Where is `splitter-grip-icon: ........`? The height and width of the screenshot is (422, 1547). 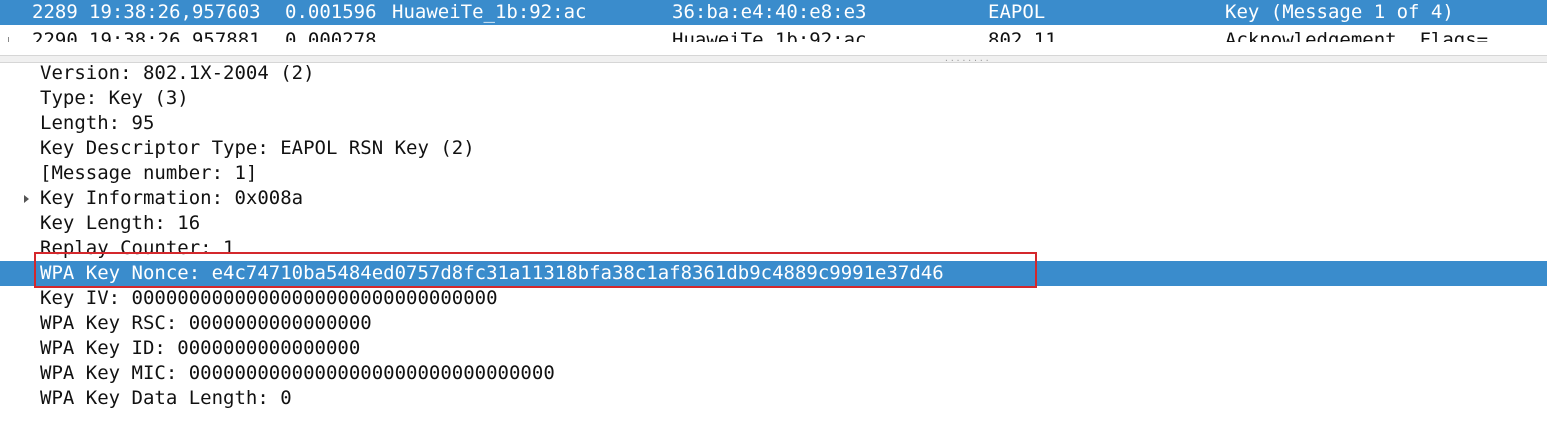
splitter-grip-icon: ........ is located at coordinates (967, 58).